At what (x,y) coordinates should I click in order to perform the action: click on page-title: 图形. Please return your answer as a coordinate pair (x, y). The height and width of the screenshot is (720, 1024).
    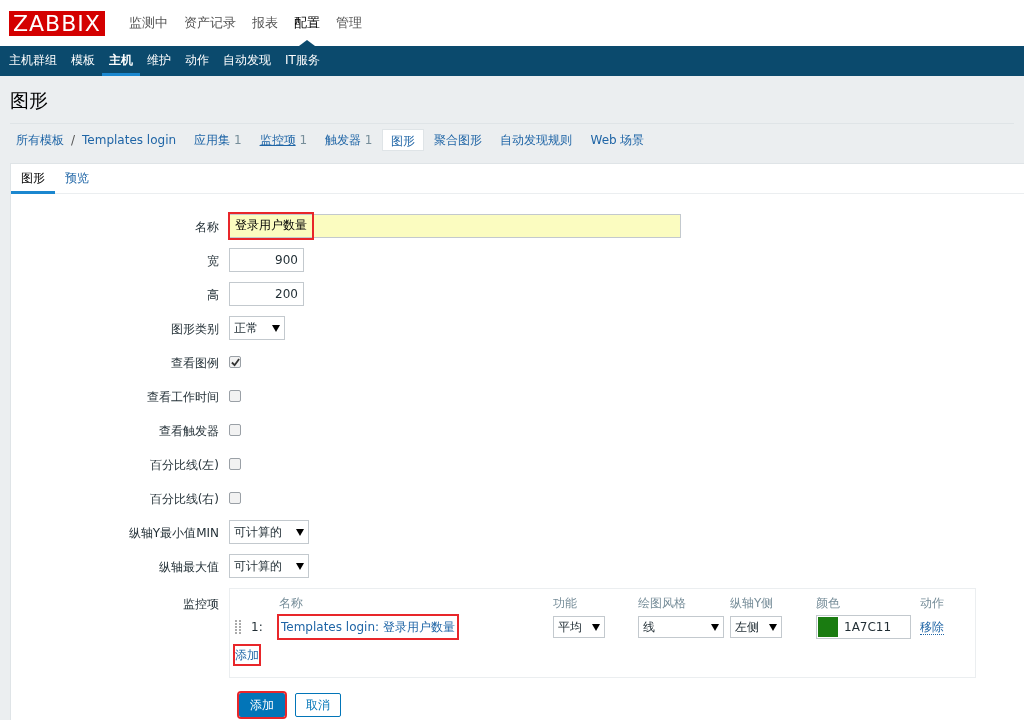
    Looking at the image, I should click on (512, 100).